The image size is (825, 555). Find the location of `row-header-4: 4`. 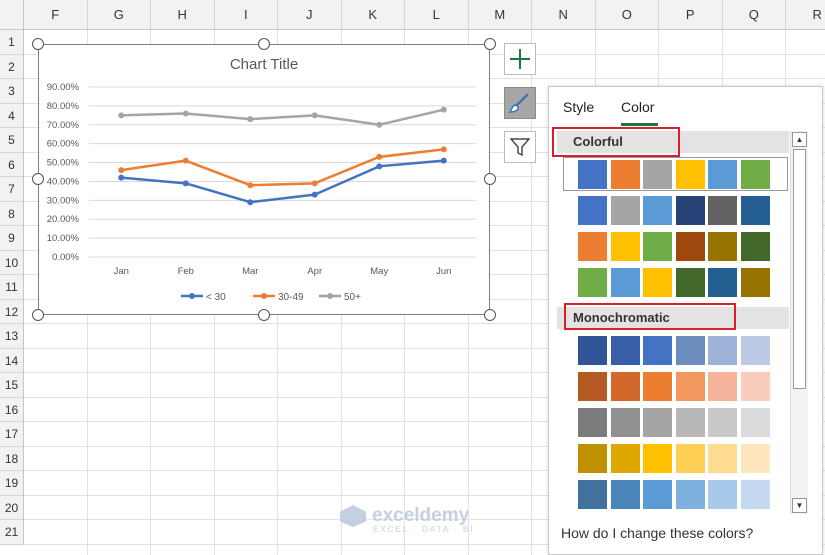

row-header-4: 4 is located at coordinates (12, 115).